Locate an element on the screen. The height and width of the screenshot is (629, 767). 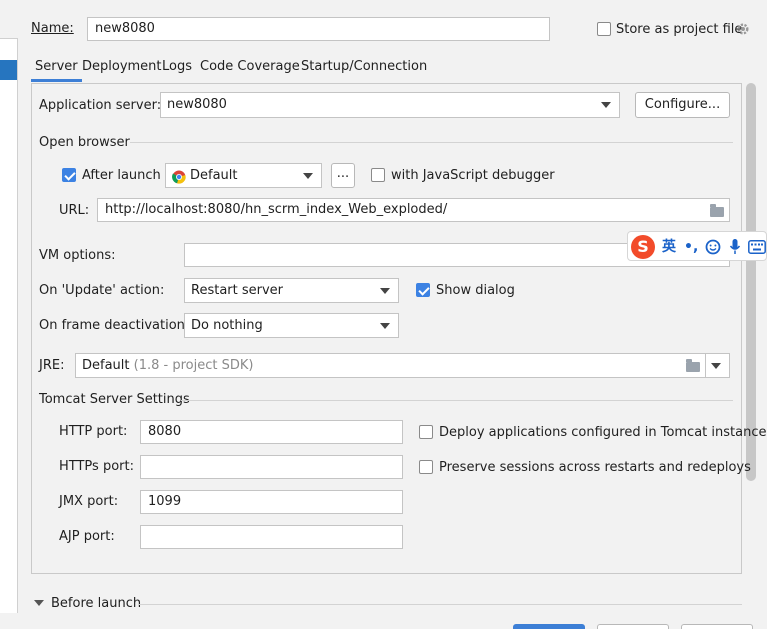
on-update-value: Restart server is located at coordinates (237, 290).